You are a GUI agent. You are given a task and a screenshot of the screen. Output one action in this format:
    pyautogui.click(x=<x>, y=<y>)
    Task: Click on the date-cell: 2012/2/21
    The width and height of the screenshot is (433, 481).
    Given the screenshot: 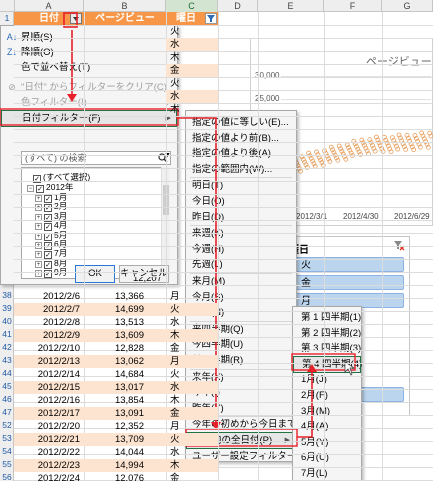 What is the action you would take?
    pyautogui.click(x=49, y=439)
    